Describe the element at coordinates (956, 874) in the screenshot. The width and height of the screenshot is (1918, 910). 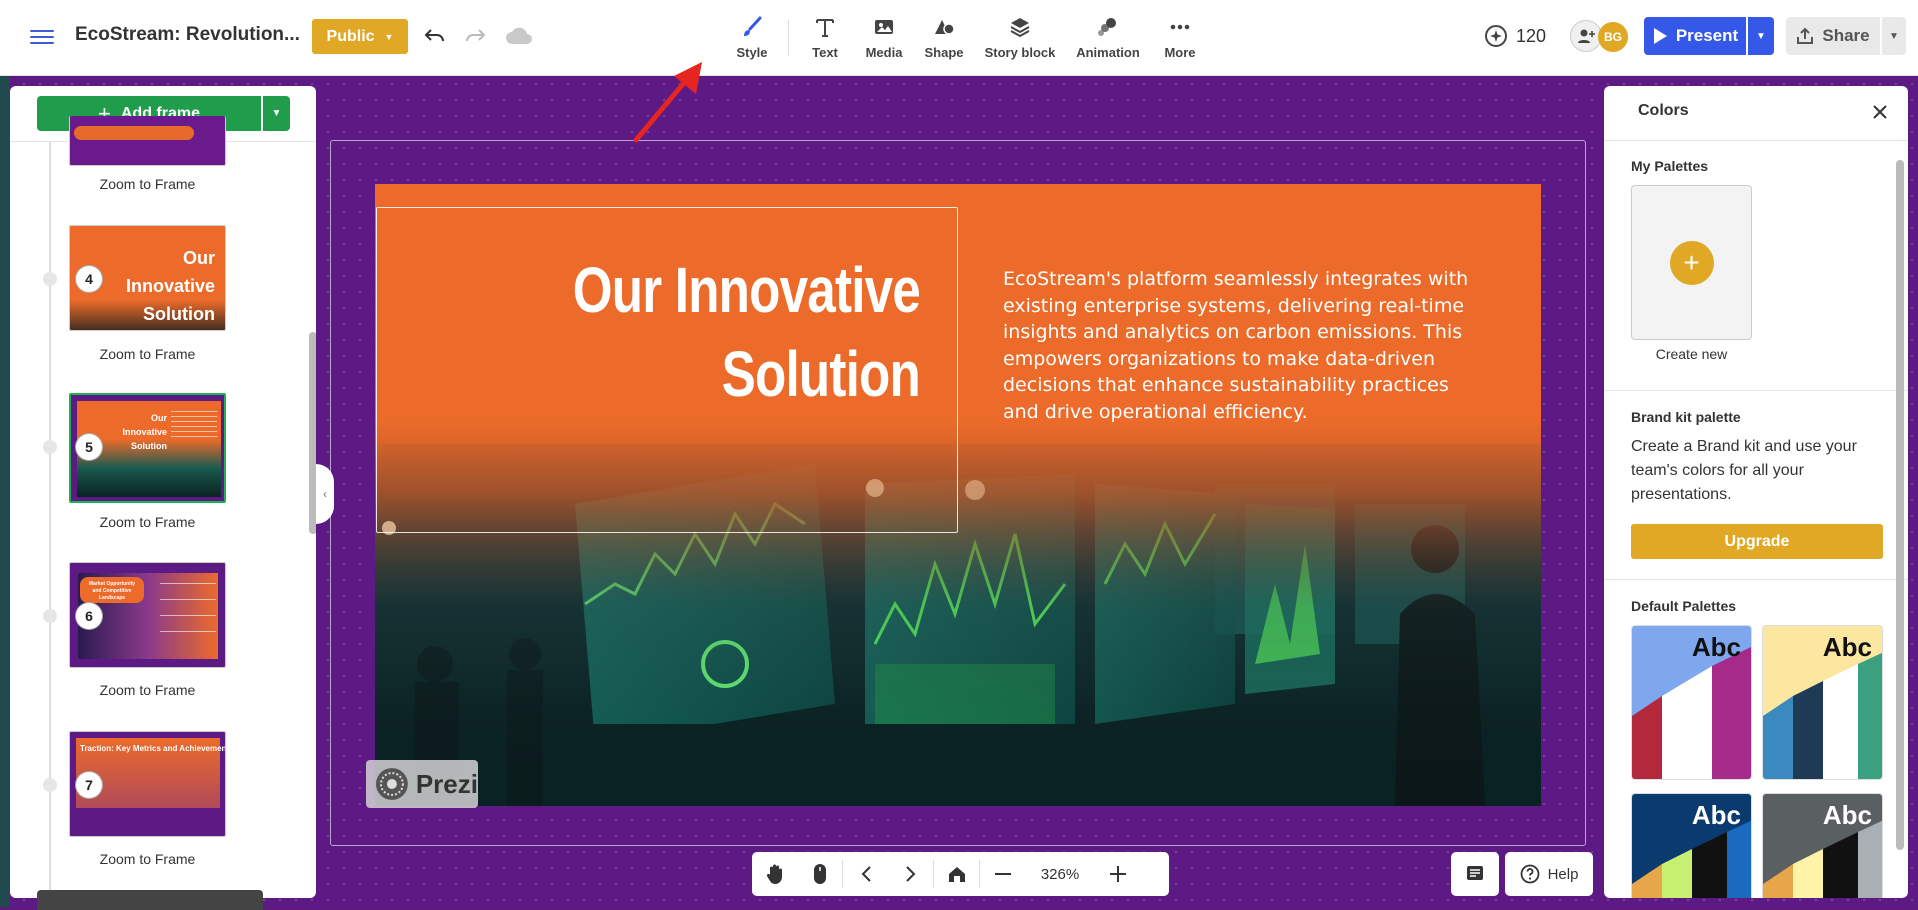
I see `home-icon` at that location.